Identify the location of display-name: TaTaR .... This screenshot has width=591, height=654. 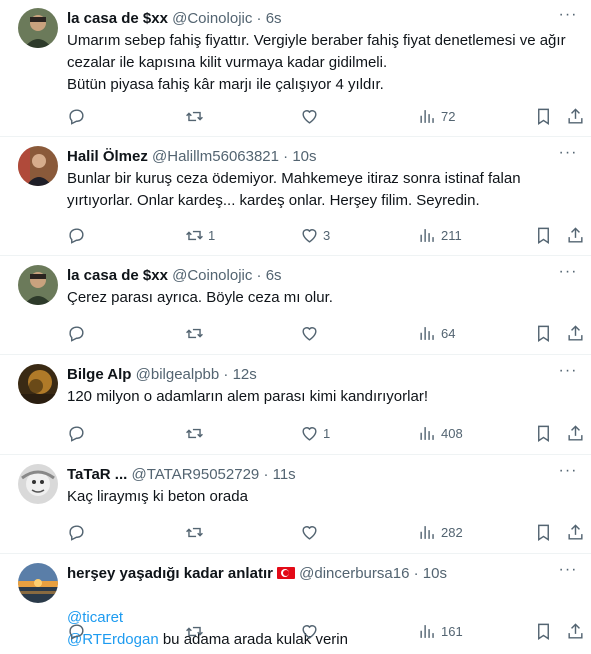
(97, 474).